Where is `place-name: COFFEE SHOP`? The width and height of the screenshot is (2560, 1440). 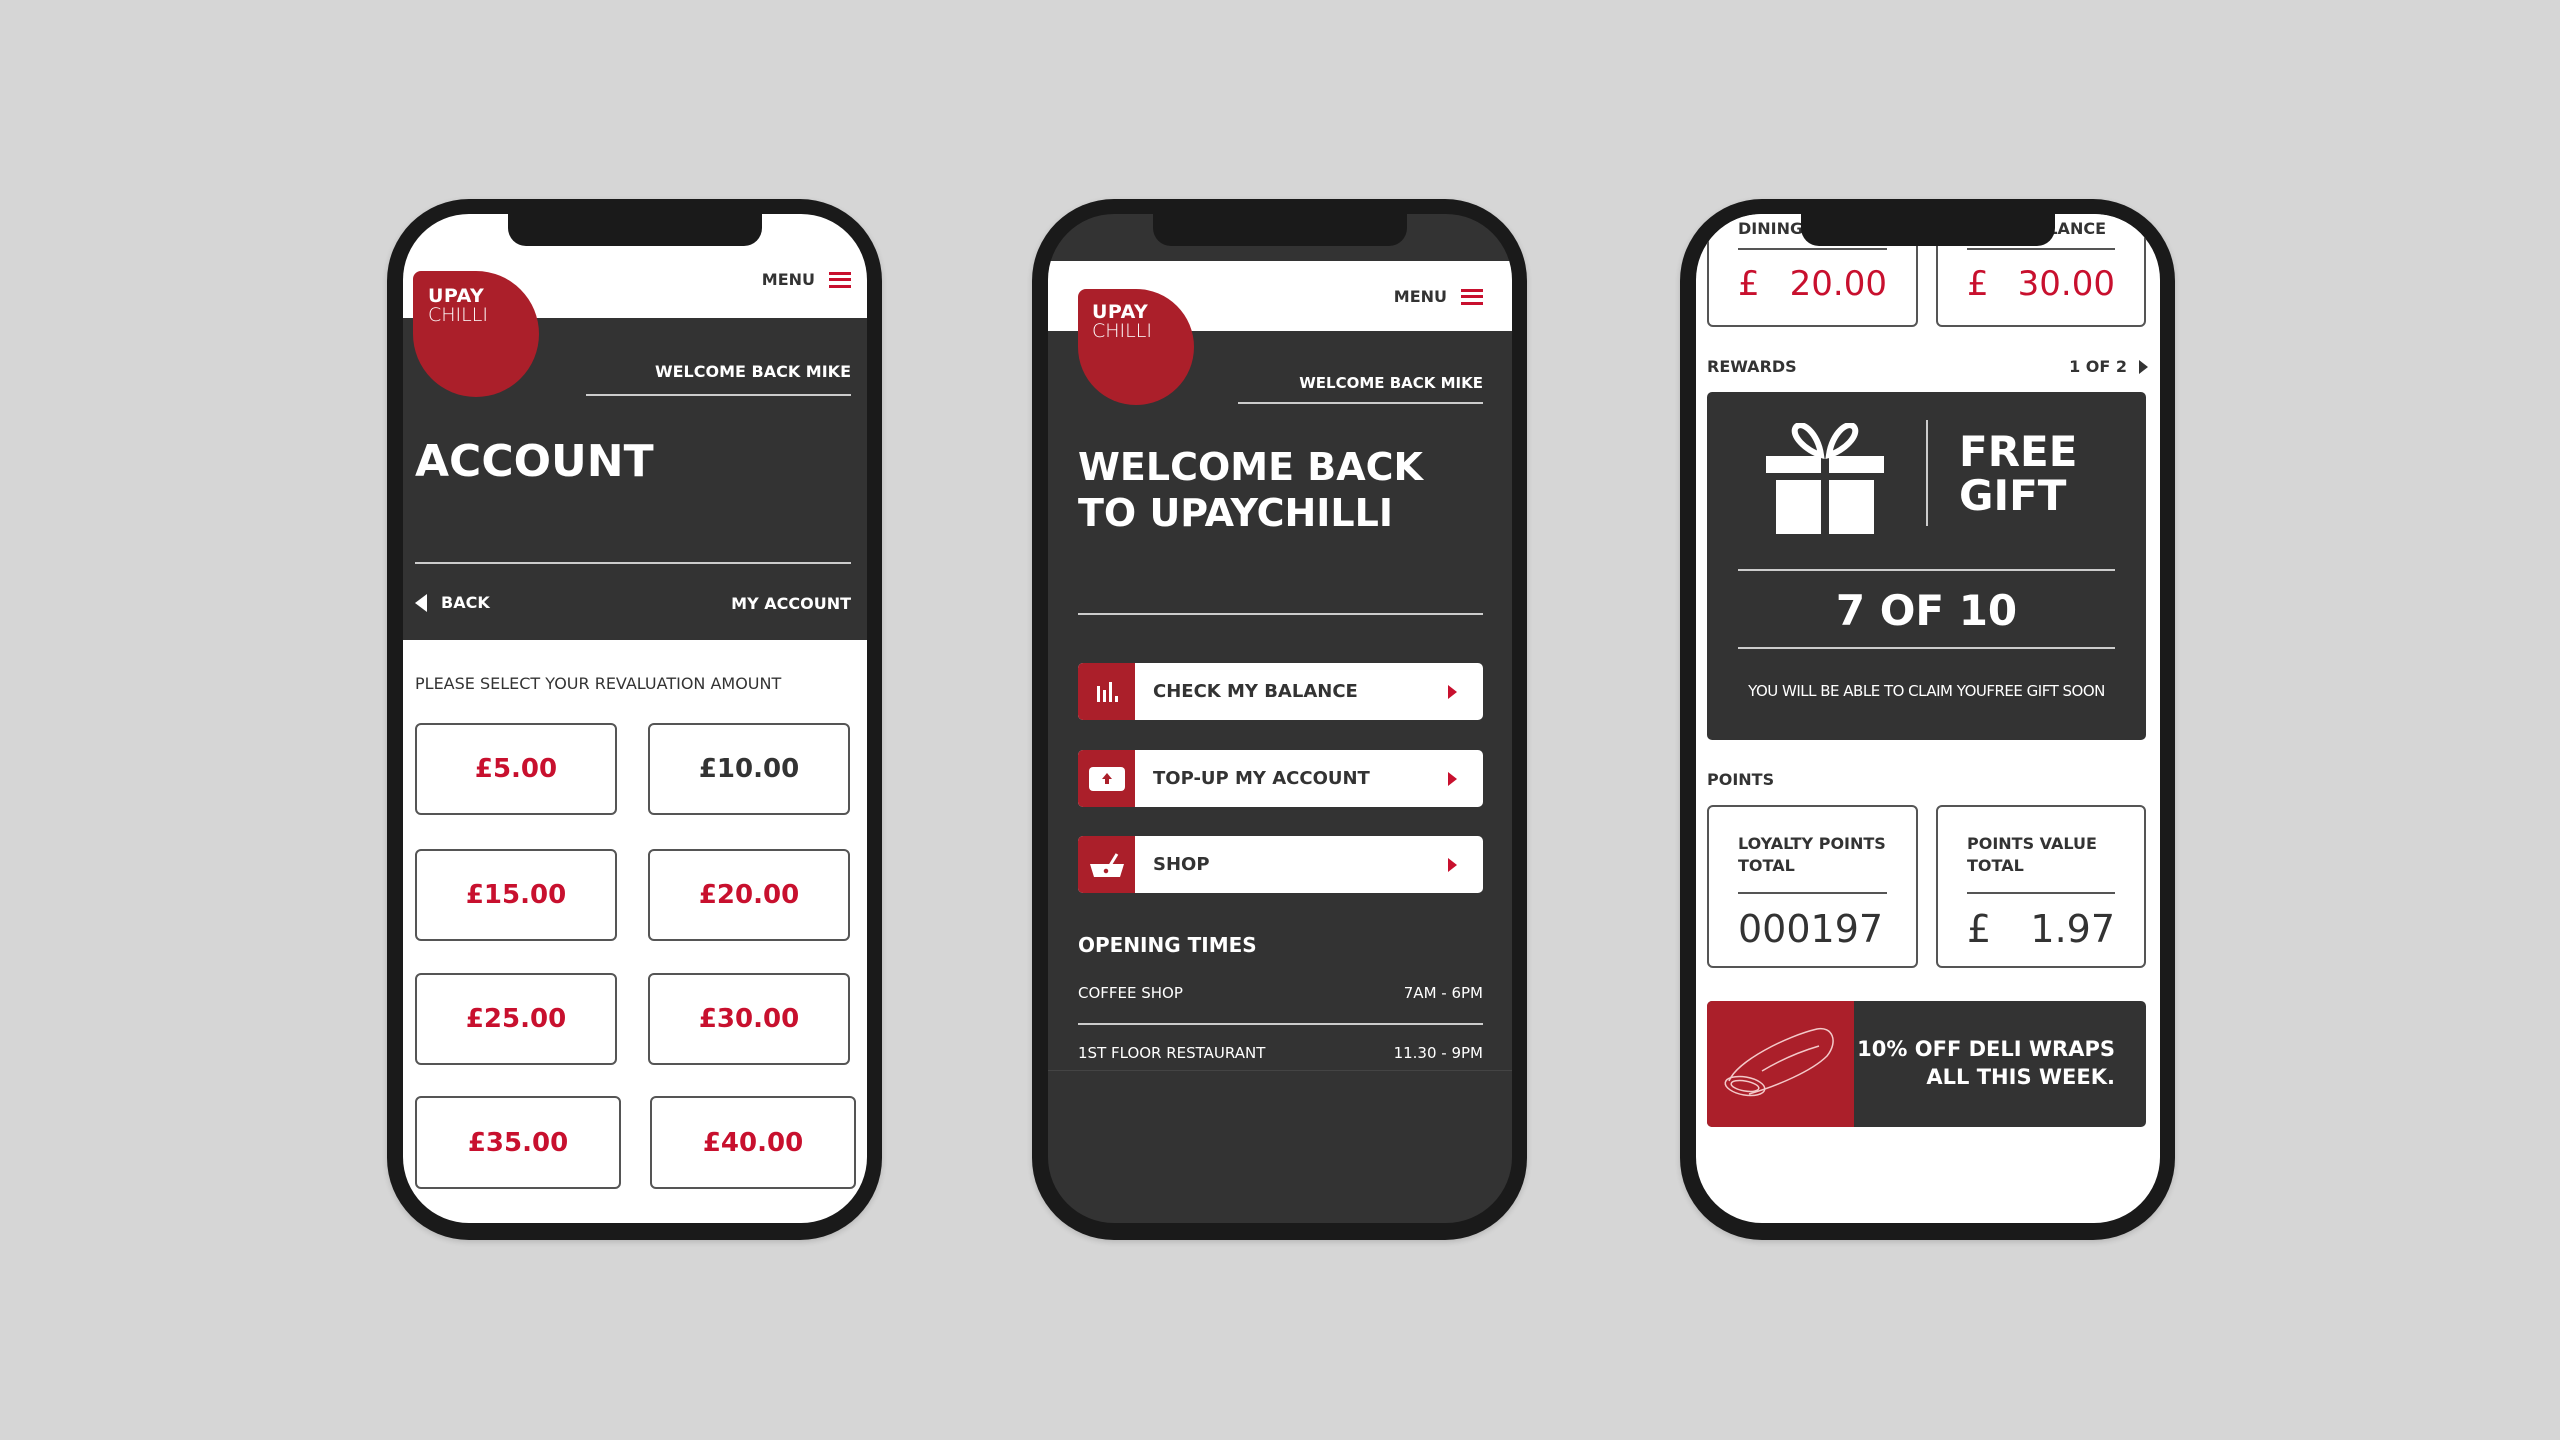 place-name: COFFEE SHOP is located at coordinates (1130, 993).